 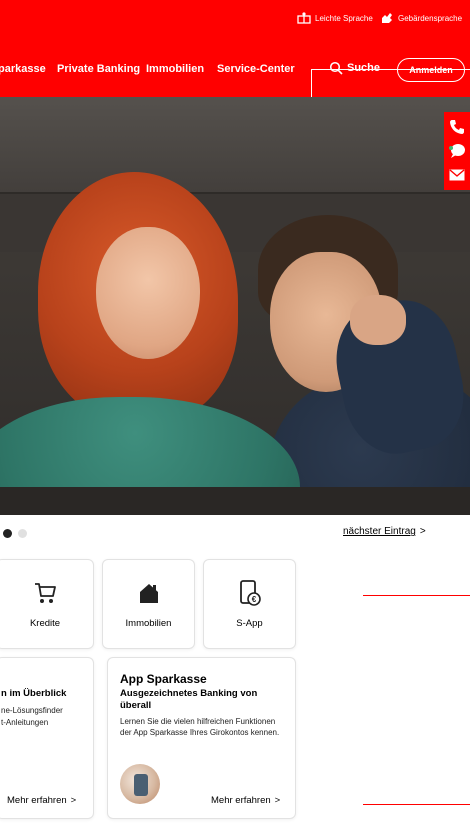 I want to click on tile-label: Kredite, so click(x=45, y=623).